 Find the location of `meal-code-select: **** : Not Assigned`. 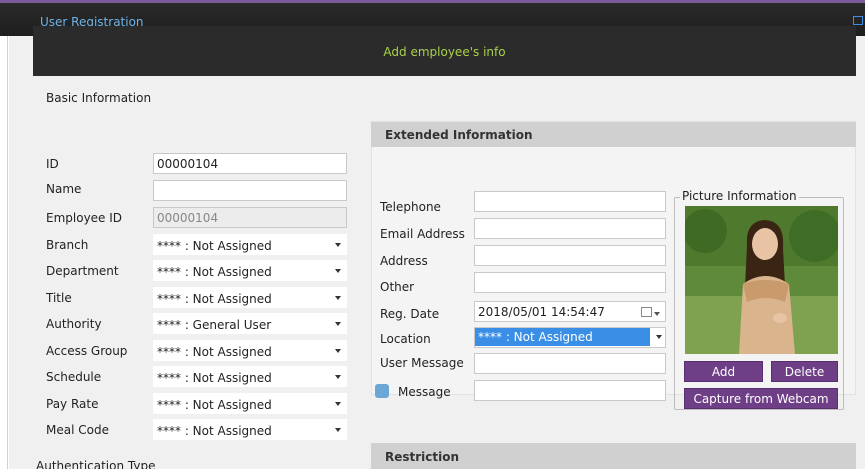

meal-code-select: **** : Not Assigned is located at coordinates (250, 429).